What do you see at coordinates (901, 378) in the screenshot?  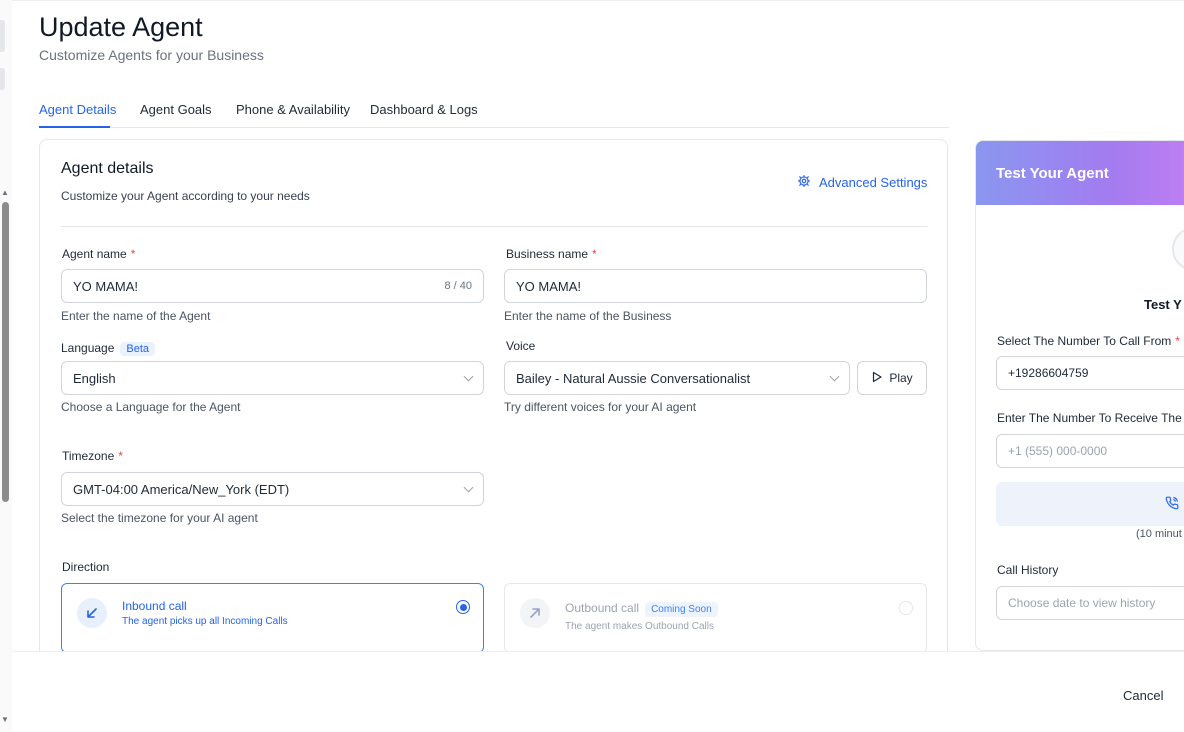 I see `play-label: Play` at bounding box center [901, 378].